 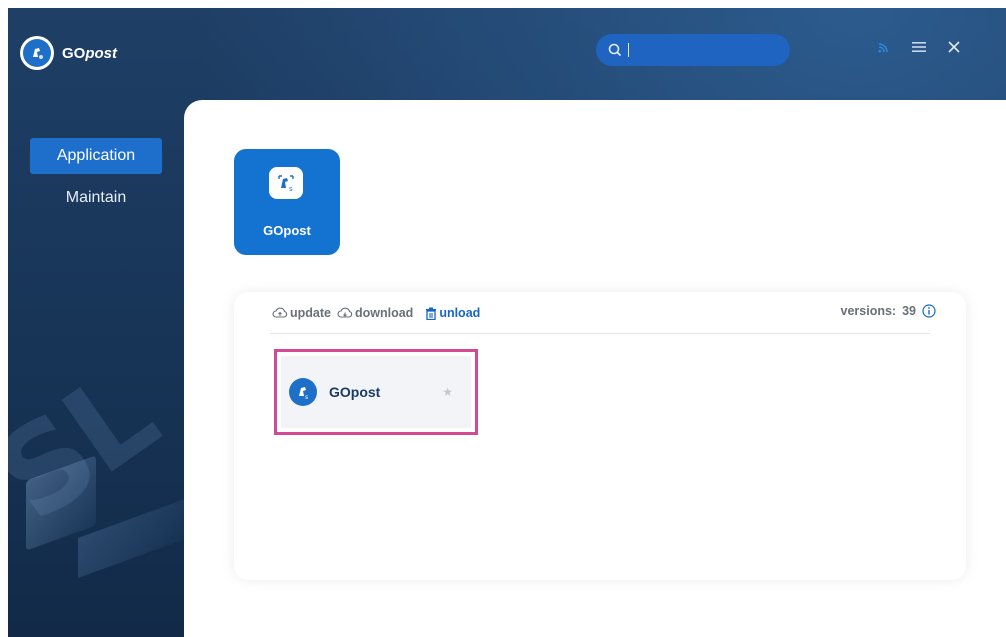 I want to click on version-toolbar: update download unload, so click(x=376, y=313).